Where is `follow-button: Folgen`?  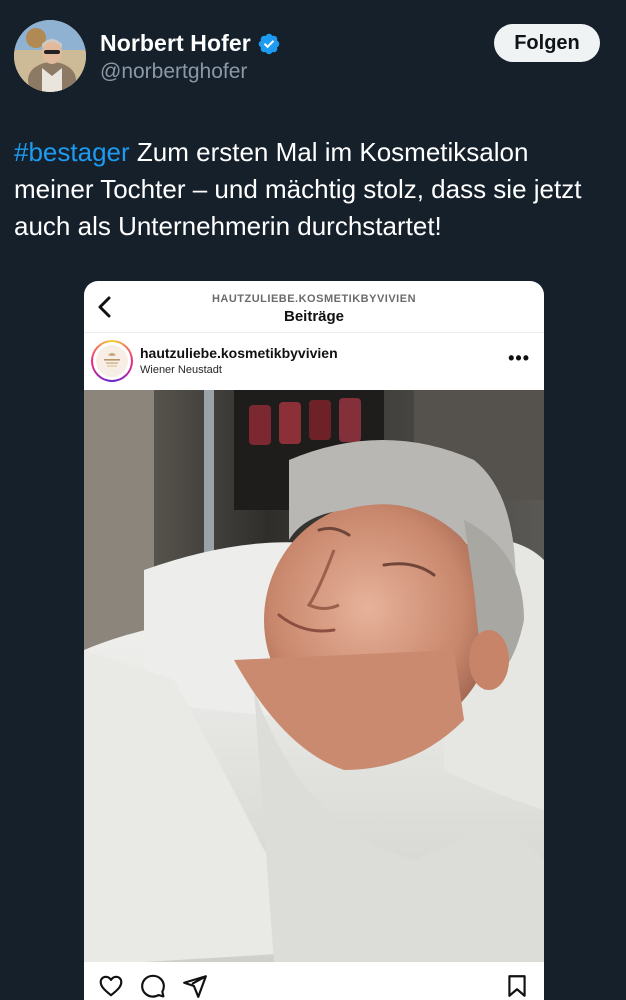 follow-button: Folgen is located at coordinates (547, 43).